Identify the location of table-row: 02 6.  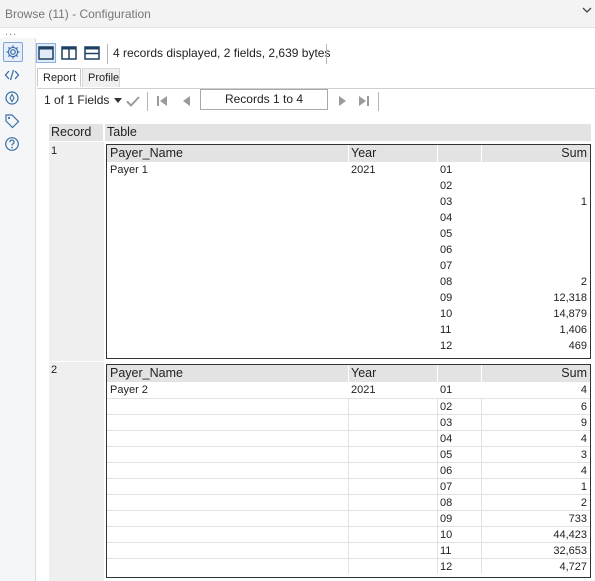
(348, 406).